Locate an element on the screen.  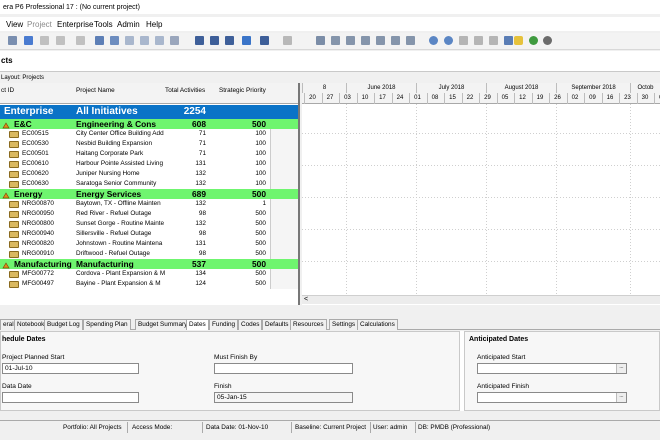
column-header-id: ct ID is located at coordinates (7, 90).